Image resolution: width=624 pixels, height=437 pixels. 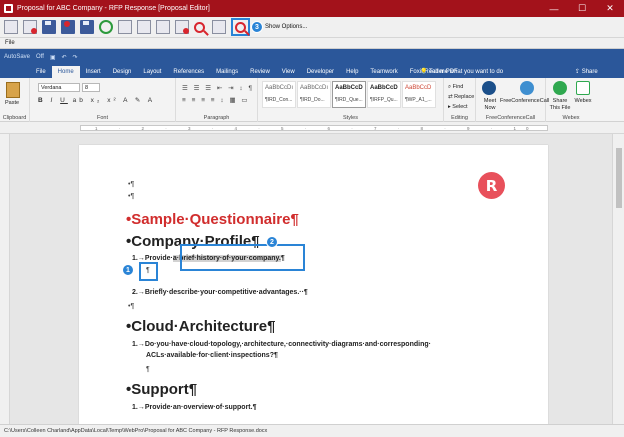 What do you see at coordinates (461, 107) in the screenshot?
I see `select-button: ▸ Select` at bounding box center [461, 107].